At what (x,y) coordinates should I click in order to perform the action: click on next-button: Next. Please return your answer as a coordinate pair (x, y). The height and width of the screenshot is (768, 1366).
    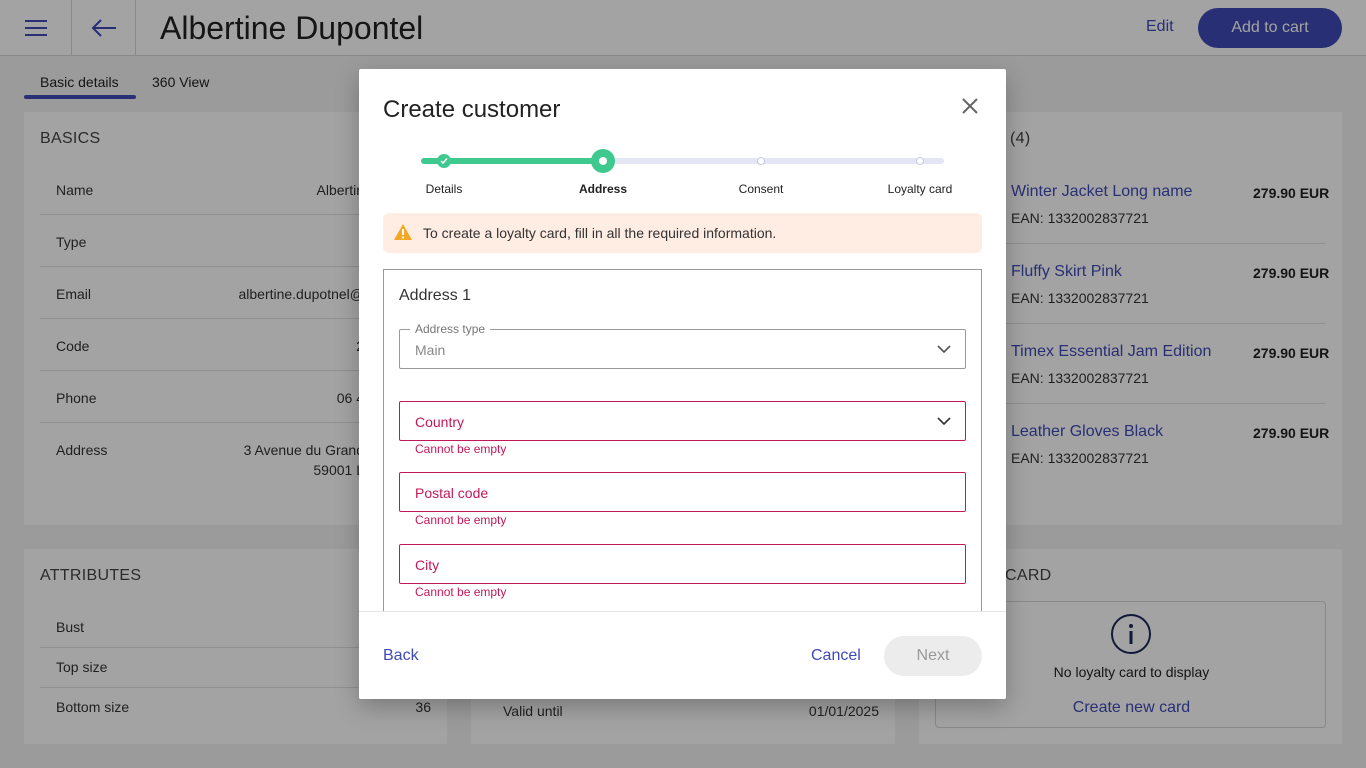
    Looking at the image, I should click on (933, 656).